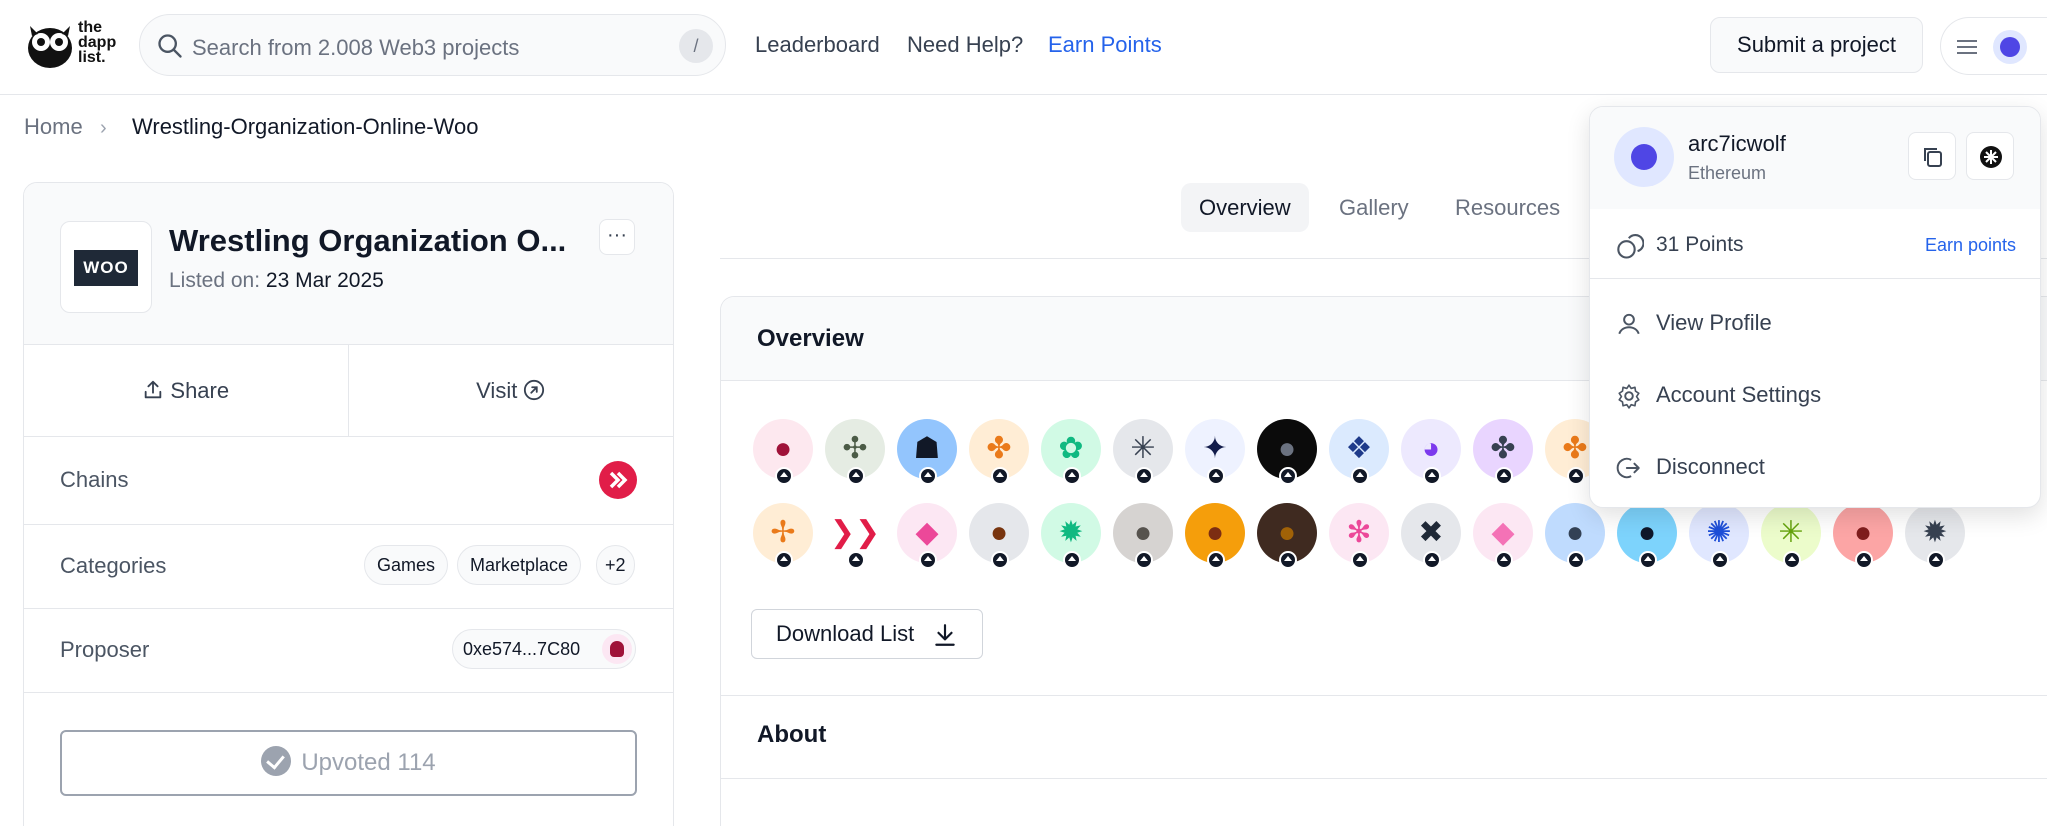 This screenshot has height=826, width=2047. I want to click on download-list-button: Download List, so click(867, 634).